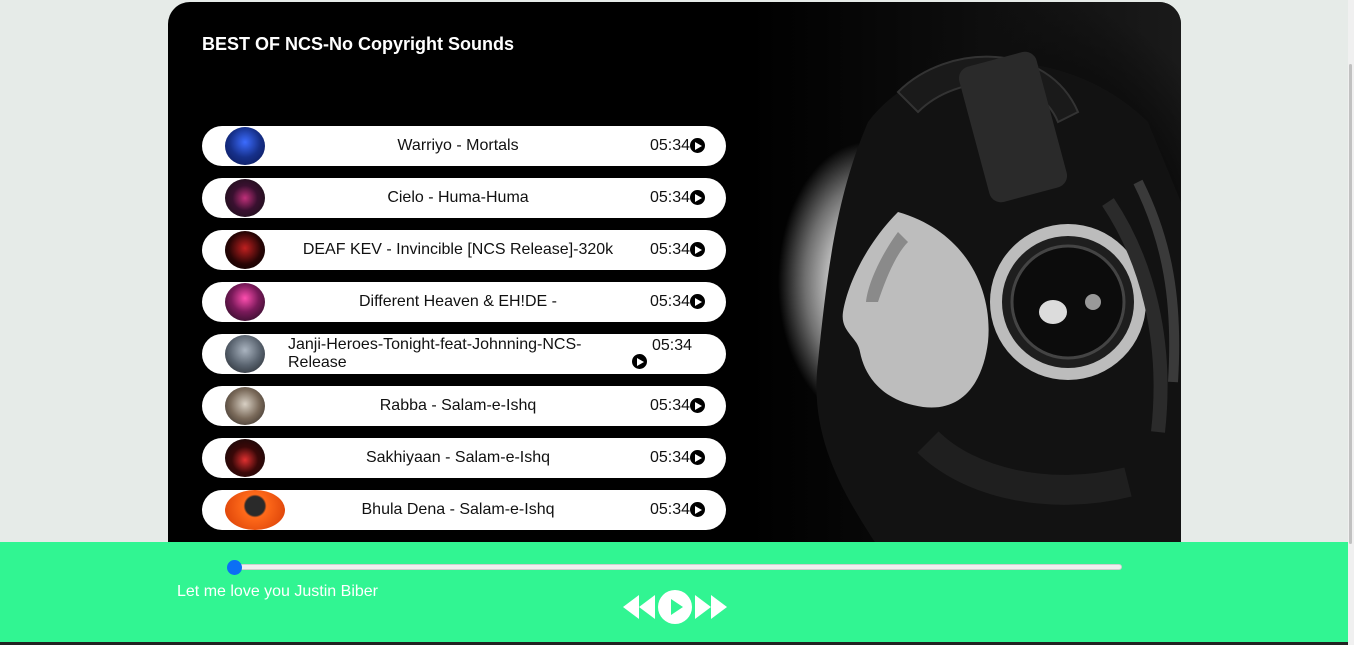  Describe the element at coordinates (458, 457) in the screenshot. I see `track-name: Sakhiyaan - Salam-e-Ishq` at that location.